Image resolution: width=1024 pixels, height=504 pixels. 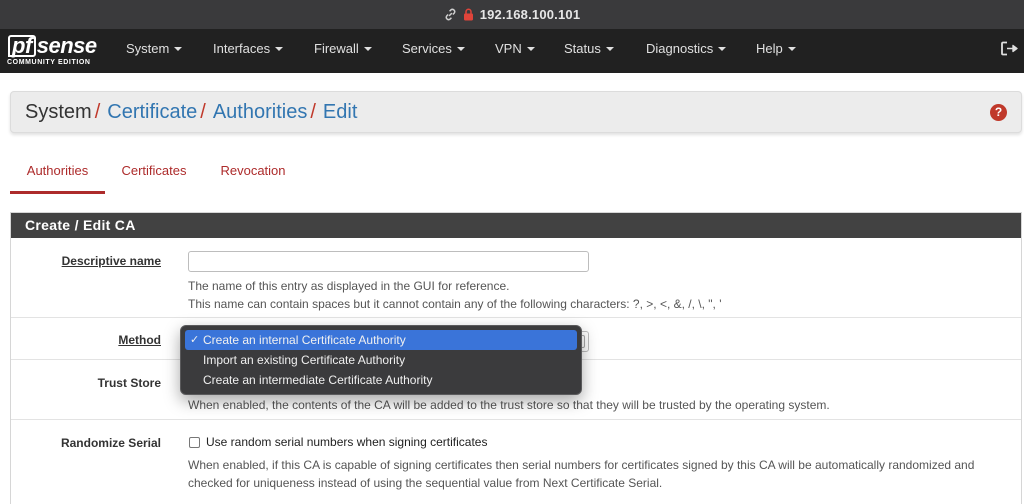 I want to click on logout-icon, so click(x=1009, y=51).